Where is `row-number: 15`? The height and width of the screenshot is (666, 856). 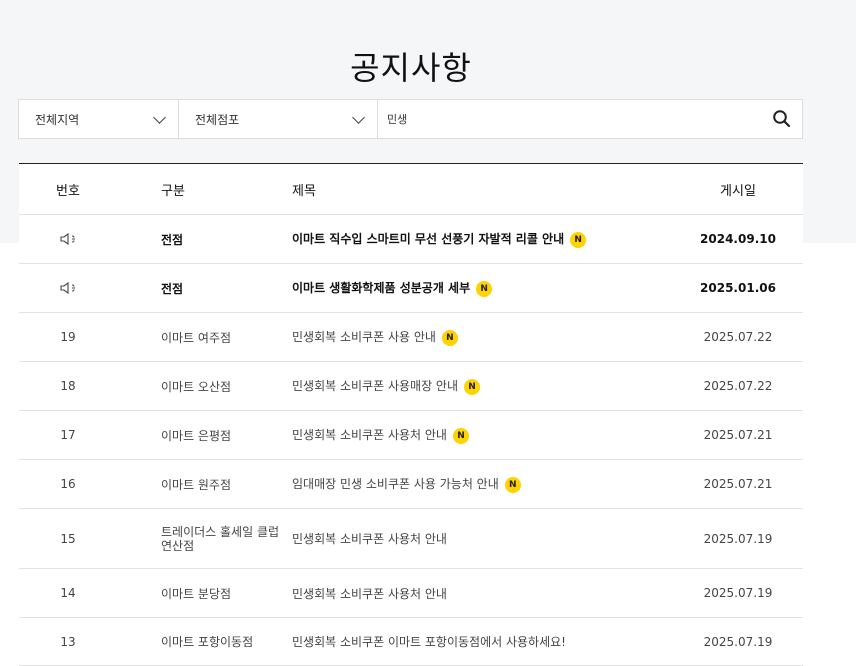 row-number: 15 is located at coordinates (68, 538).